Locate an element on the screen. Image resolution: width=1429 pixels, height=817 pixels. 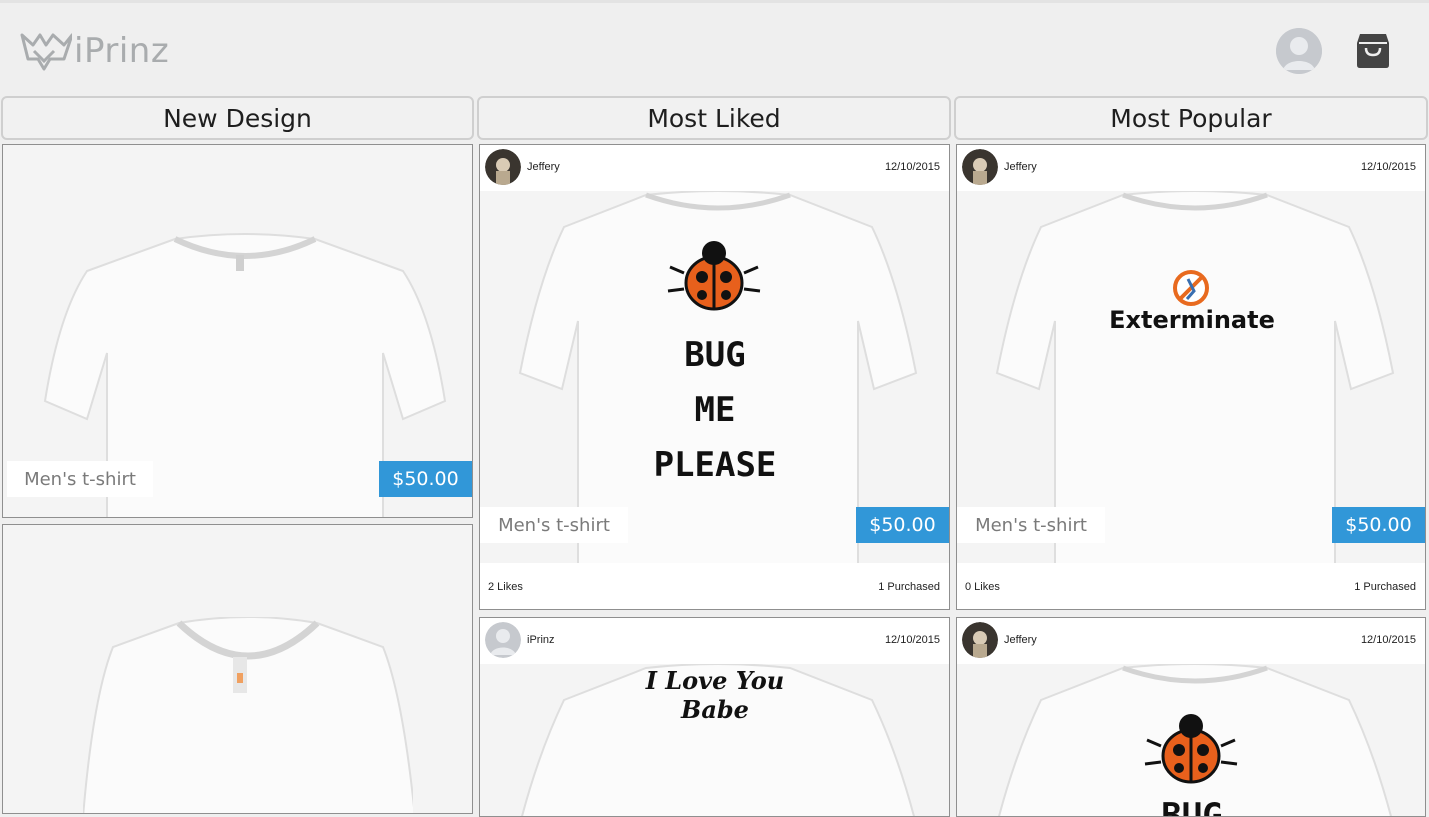
user-name: iPrinz is located at coordinates (541, 640).